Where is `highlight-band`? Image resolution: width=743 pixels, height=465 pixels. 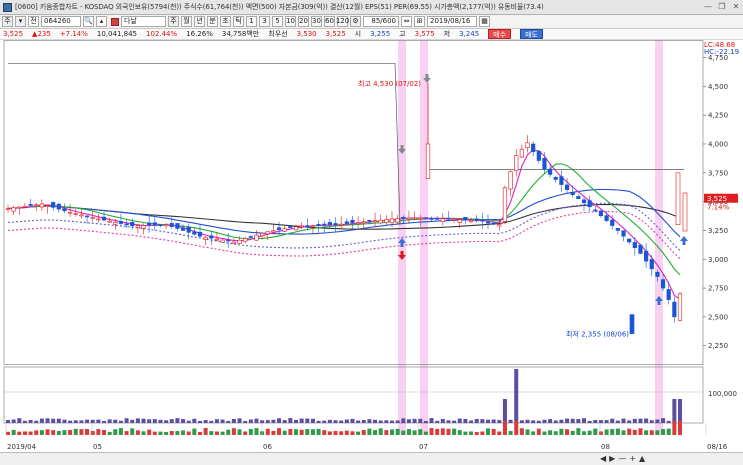 highlight-band is located at coordinates (659, 237).